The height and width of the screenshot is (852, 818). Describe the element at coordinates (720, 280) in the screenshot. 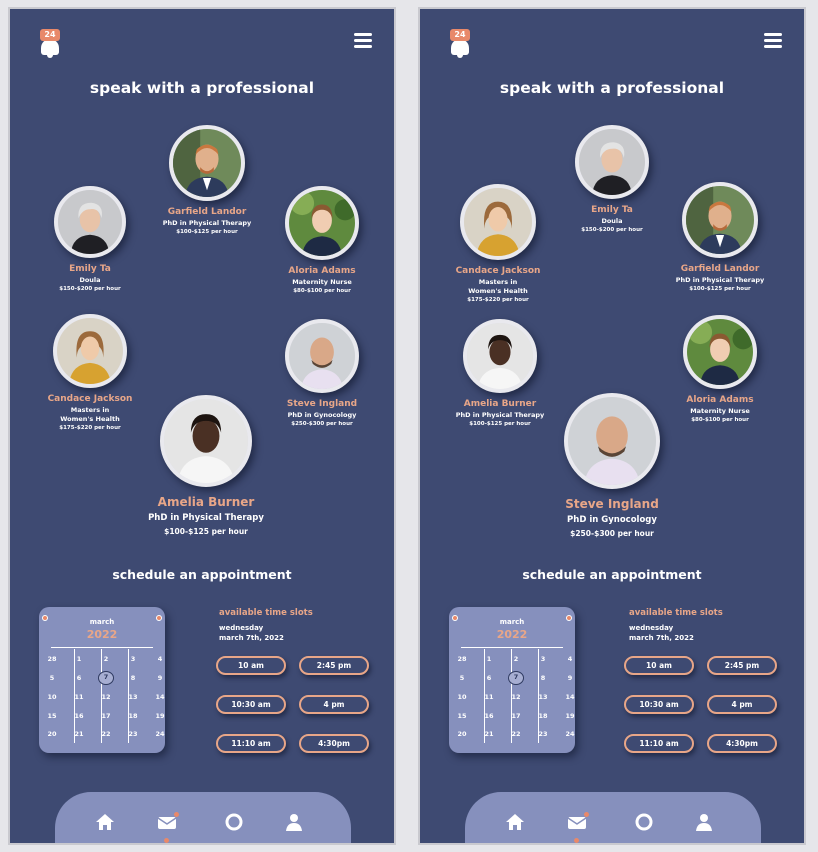

I see `pro-credential: PhD in Physical Therapy` at that location.